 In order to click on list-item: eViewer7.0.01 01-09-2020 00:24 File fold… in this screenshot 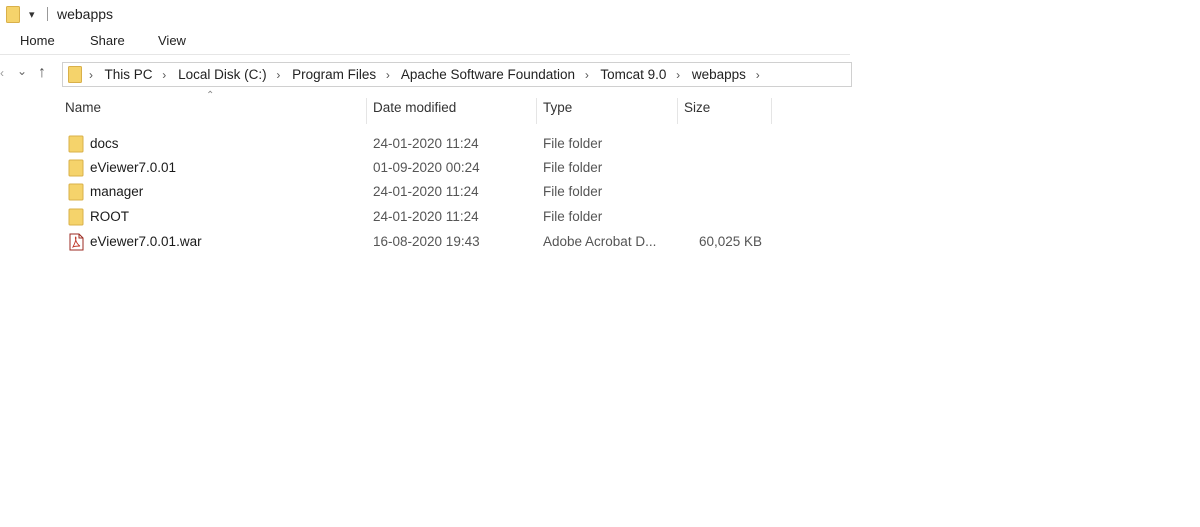, I will do `click(452, 168)`.